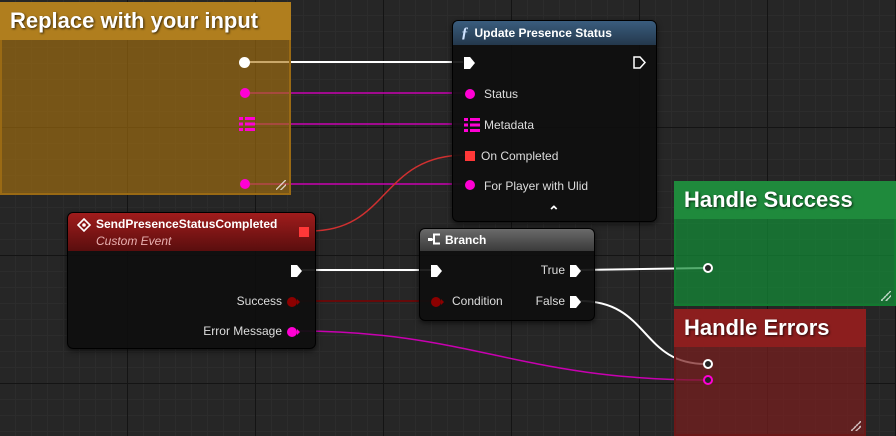 Image resolution: width=896 pixels, height=436 pixels. I want to click on branch-exec-in-pin, so click(436, 271).